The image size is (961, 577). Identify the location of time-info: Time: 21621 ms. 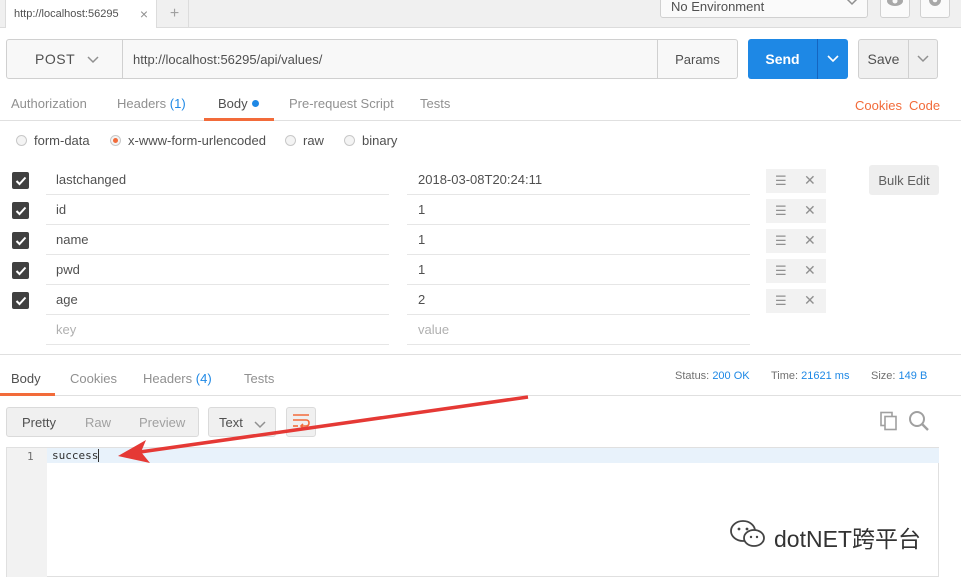
(810, 376).